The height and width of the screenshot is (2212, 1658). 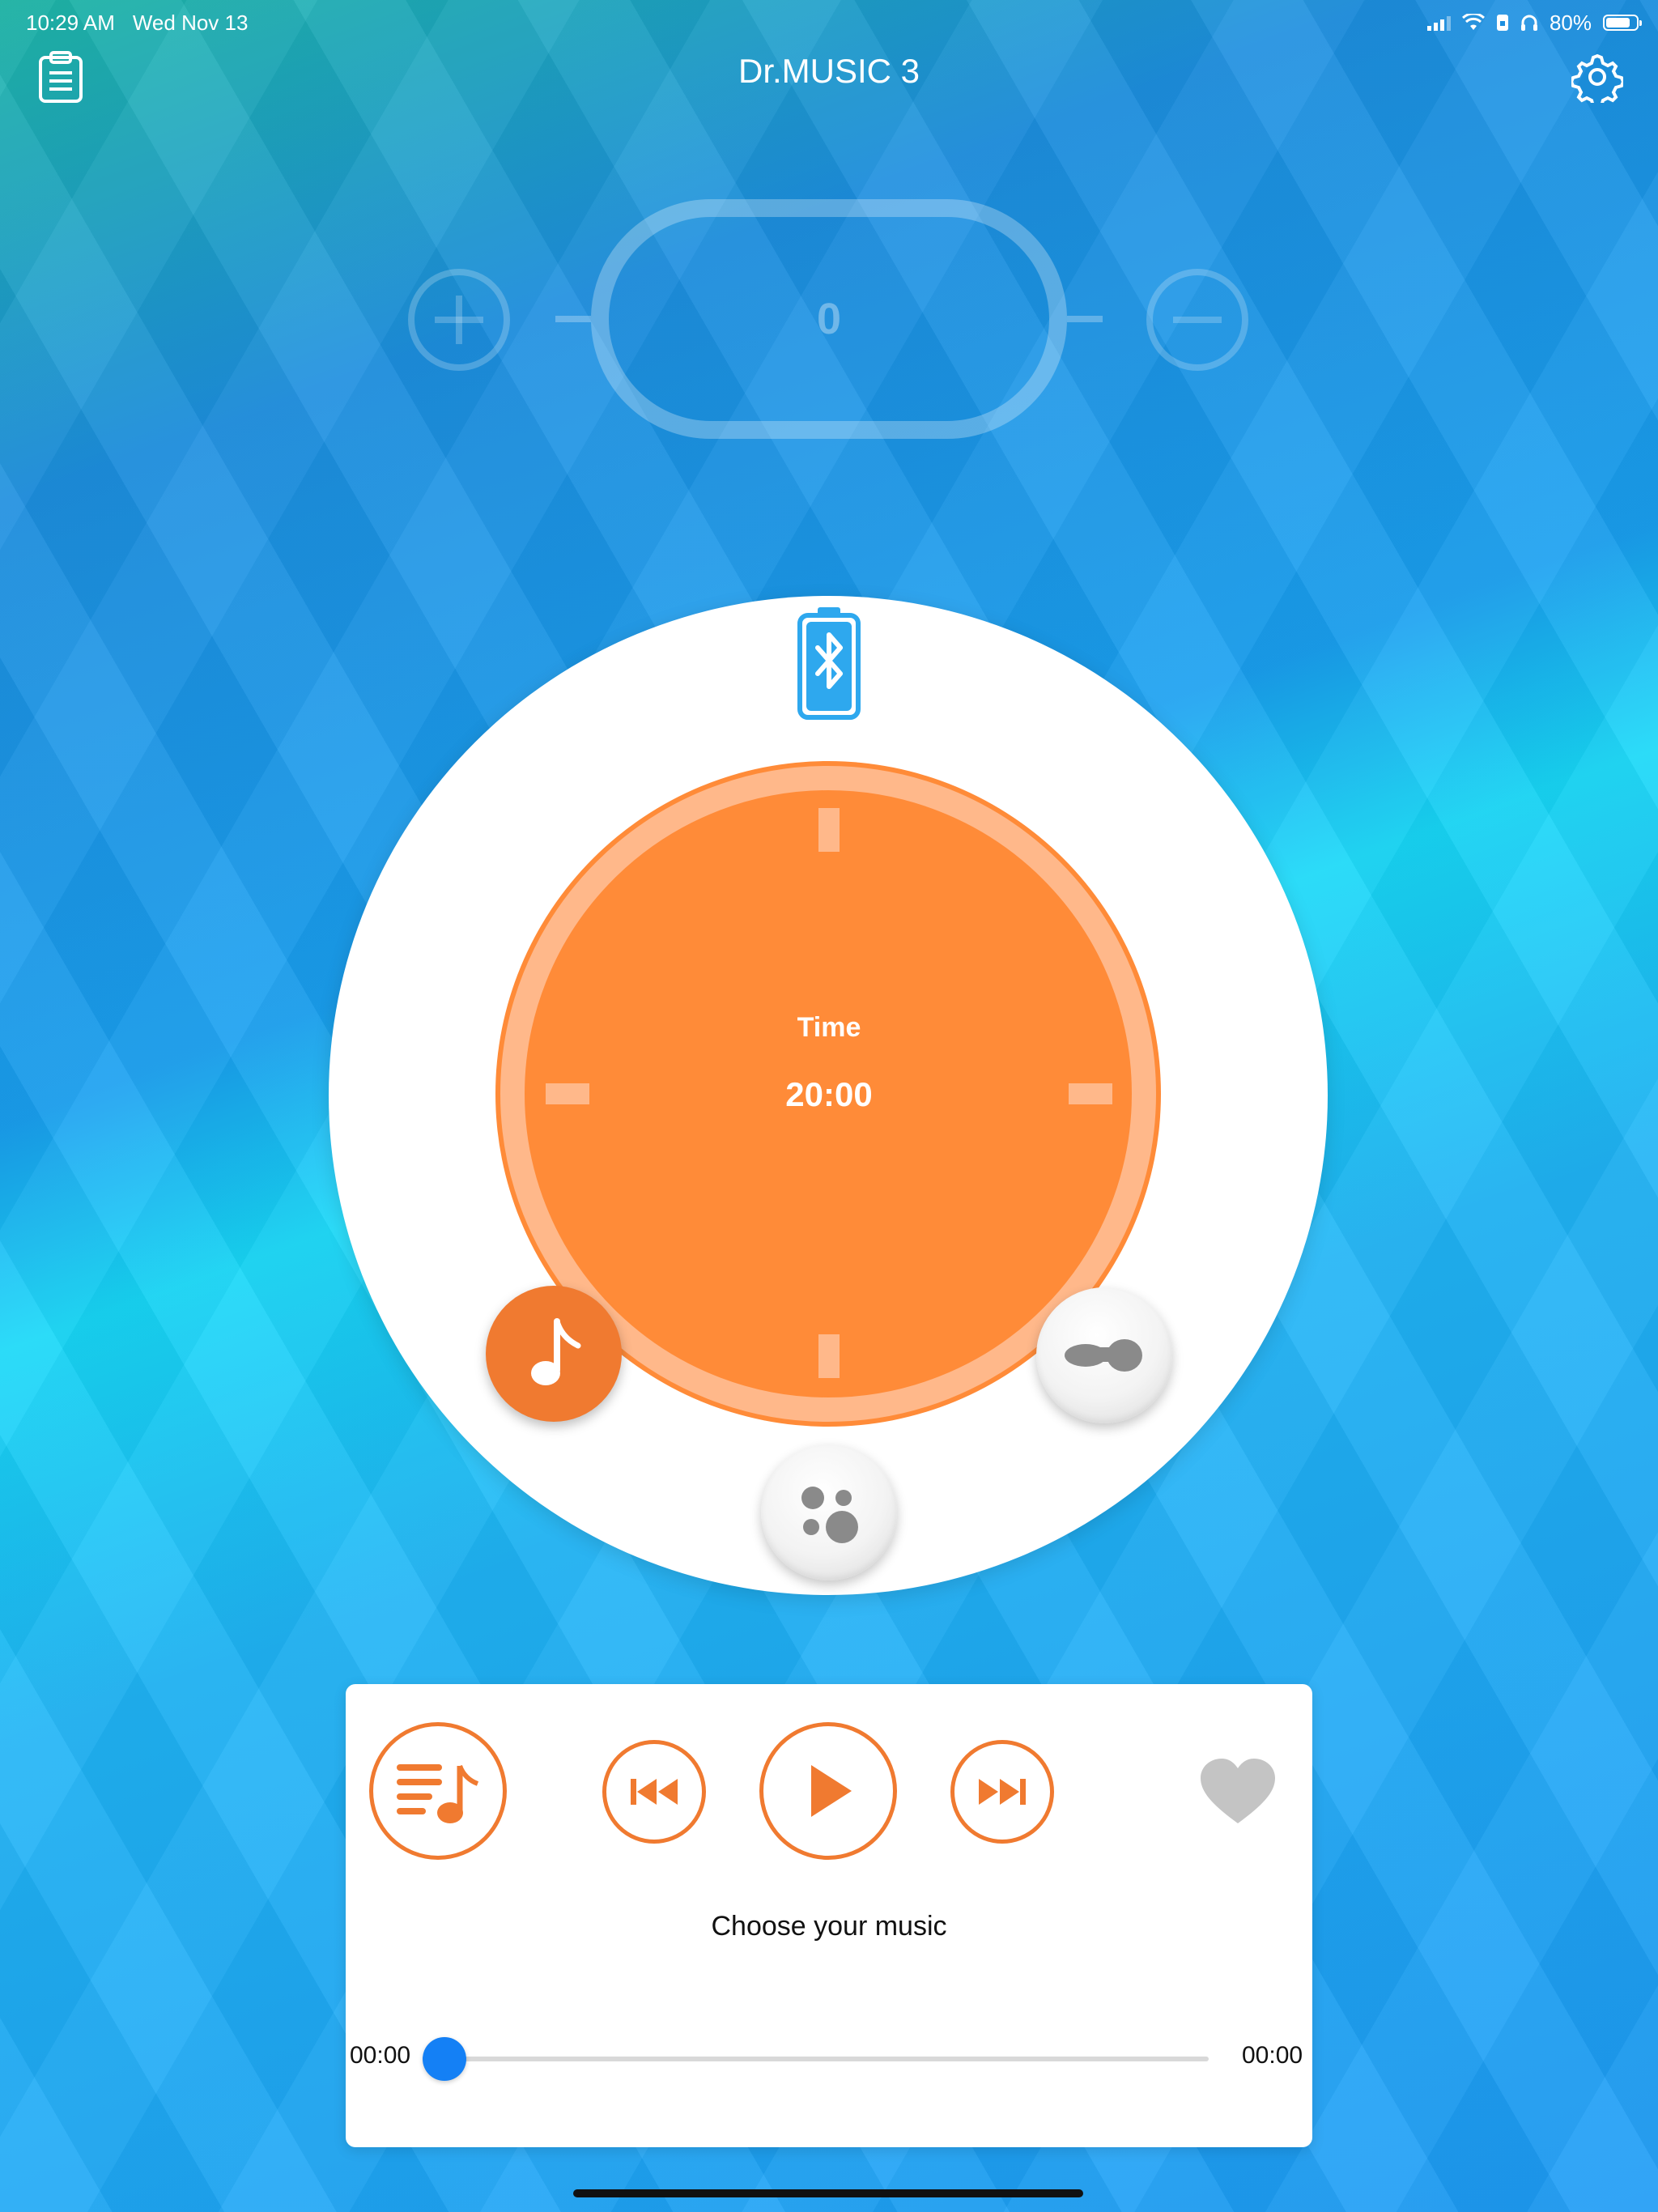 I want to click on gear-icon, so click(x=1597, y=78).